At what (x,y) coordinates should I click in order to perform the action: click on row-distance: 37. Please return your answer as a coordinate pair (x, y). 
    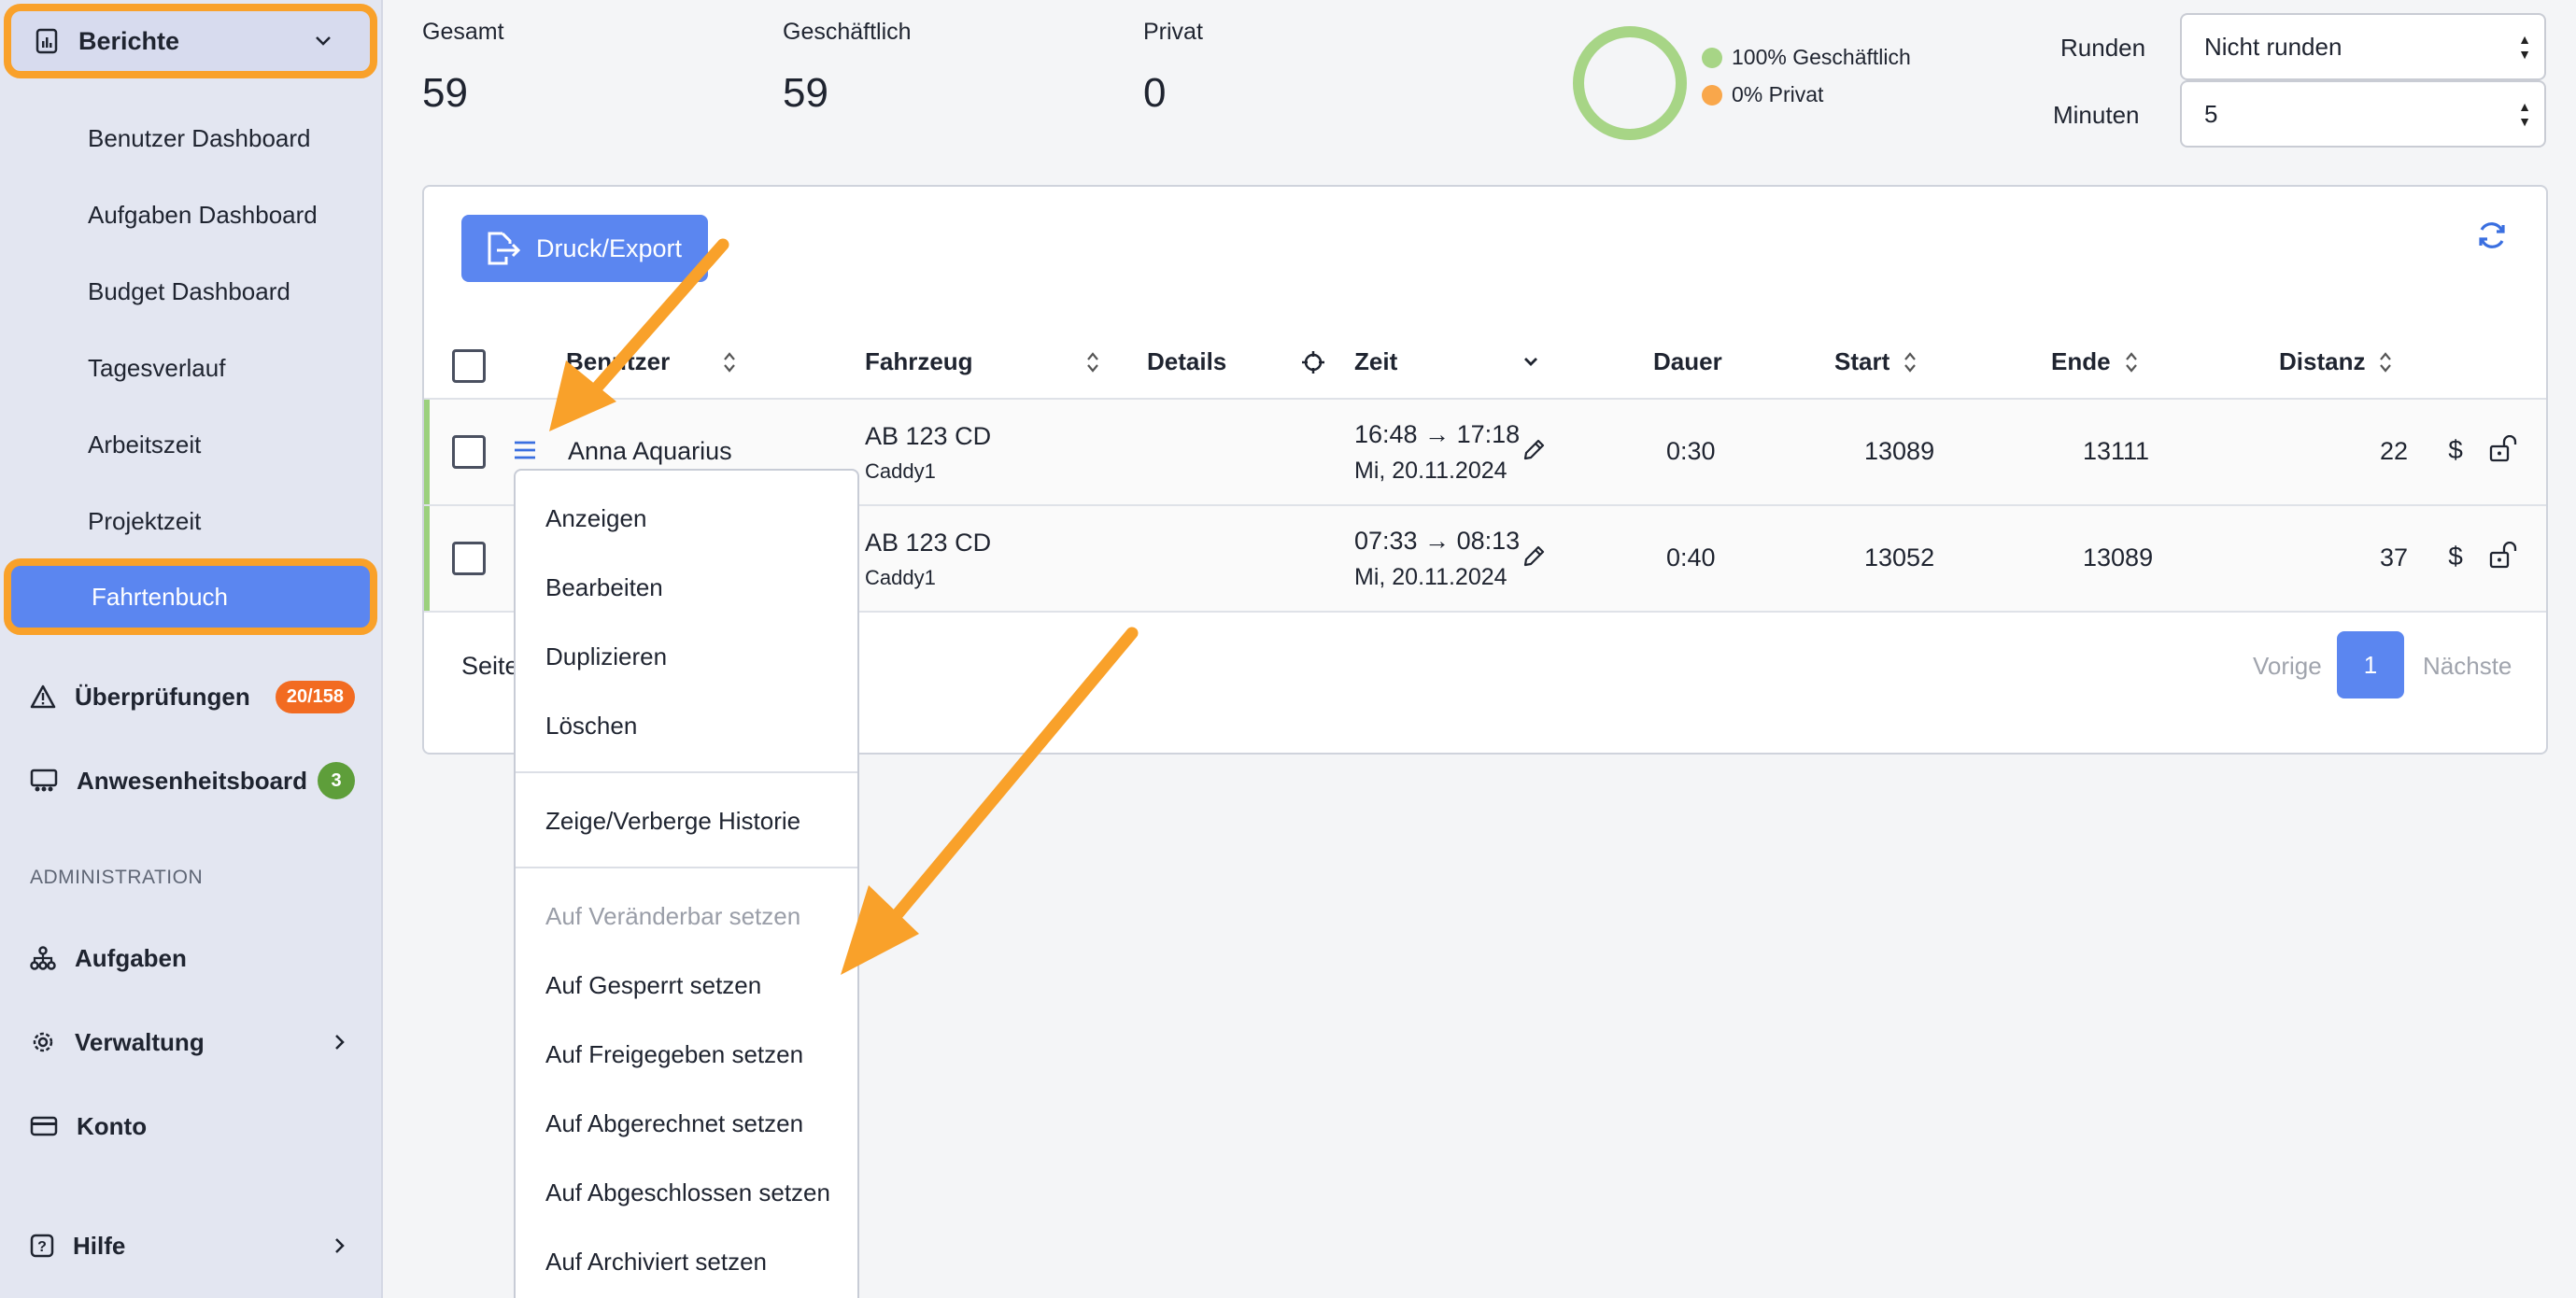
    Looking at the image, I should click on (2394, 557).